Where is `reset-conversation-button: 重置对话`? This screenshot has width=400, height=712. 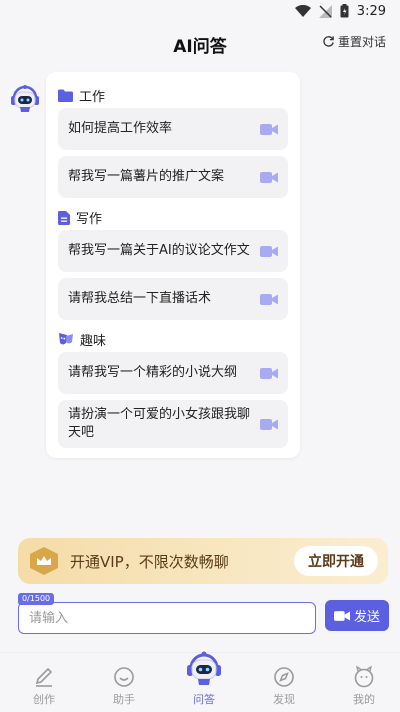 reset-conversation-button: 重置对话 is located at coordinates (354, 41).